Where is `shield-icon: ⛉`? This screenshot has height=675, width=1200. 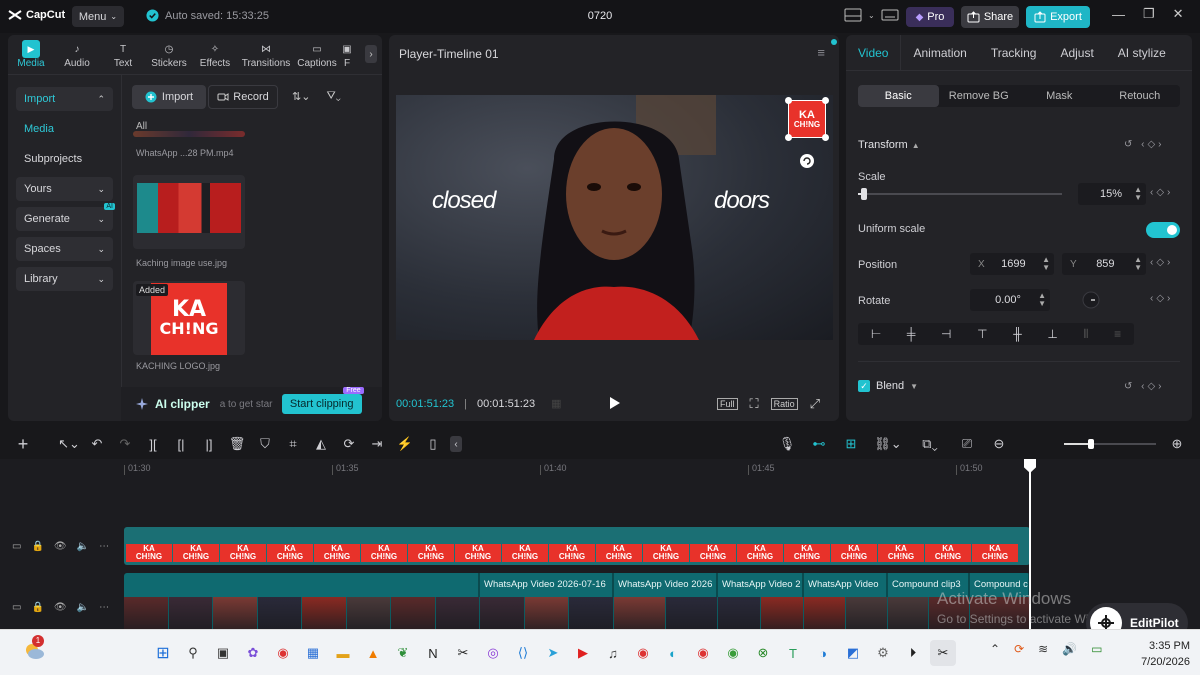
shield-icon: ⛉ is located at coordinates (265, 444).